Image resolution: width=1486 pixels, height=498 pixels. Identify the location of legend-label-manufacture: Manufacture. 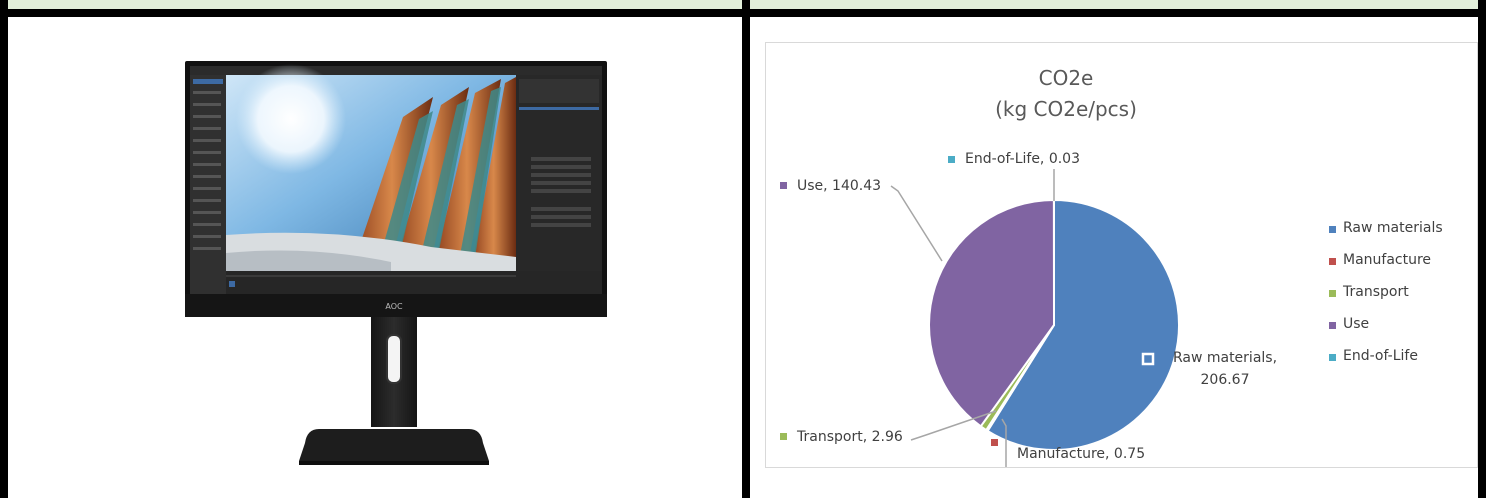
(1387, 260).